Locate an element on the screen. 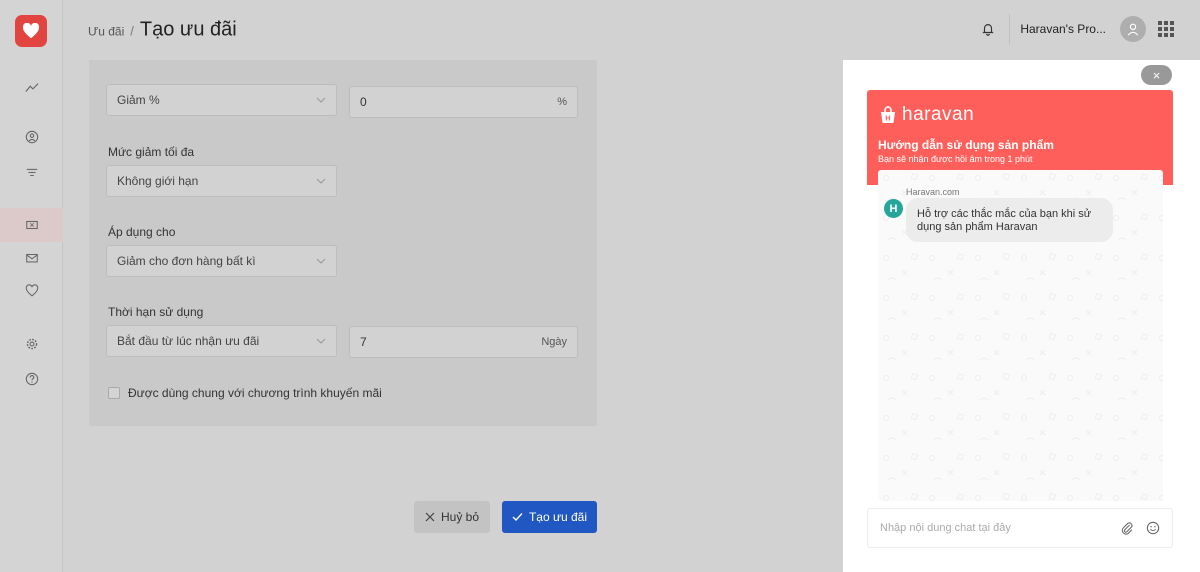 Image resolution: width=1200 pixels, height=572 pixels. sidebar-item-filter is located at coordinates (31, 172).